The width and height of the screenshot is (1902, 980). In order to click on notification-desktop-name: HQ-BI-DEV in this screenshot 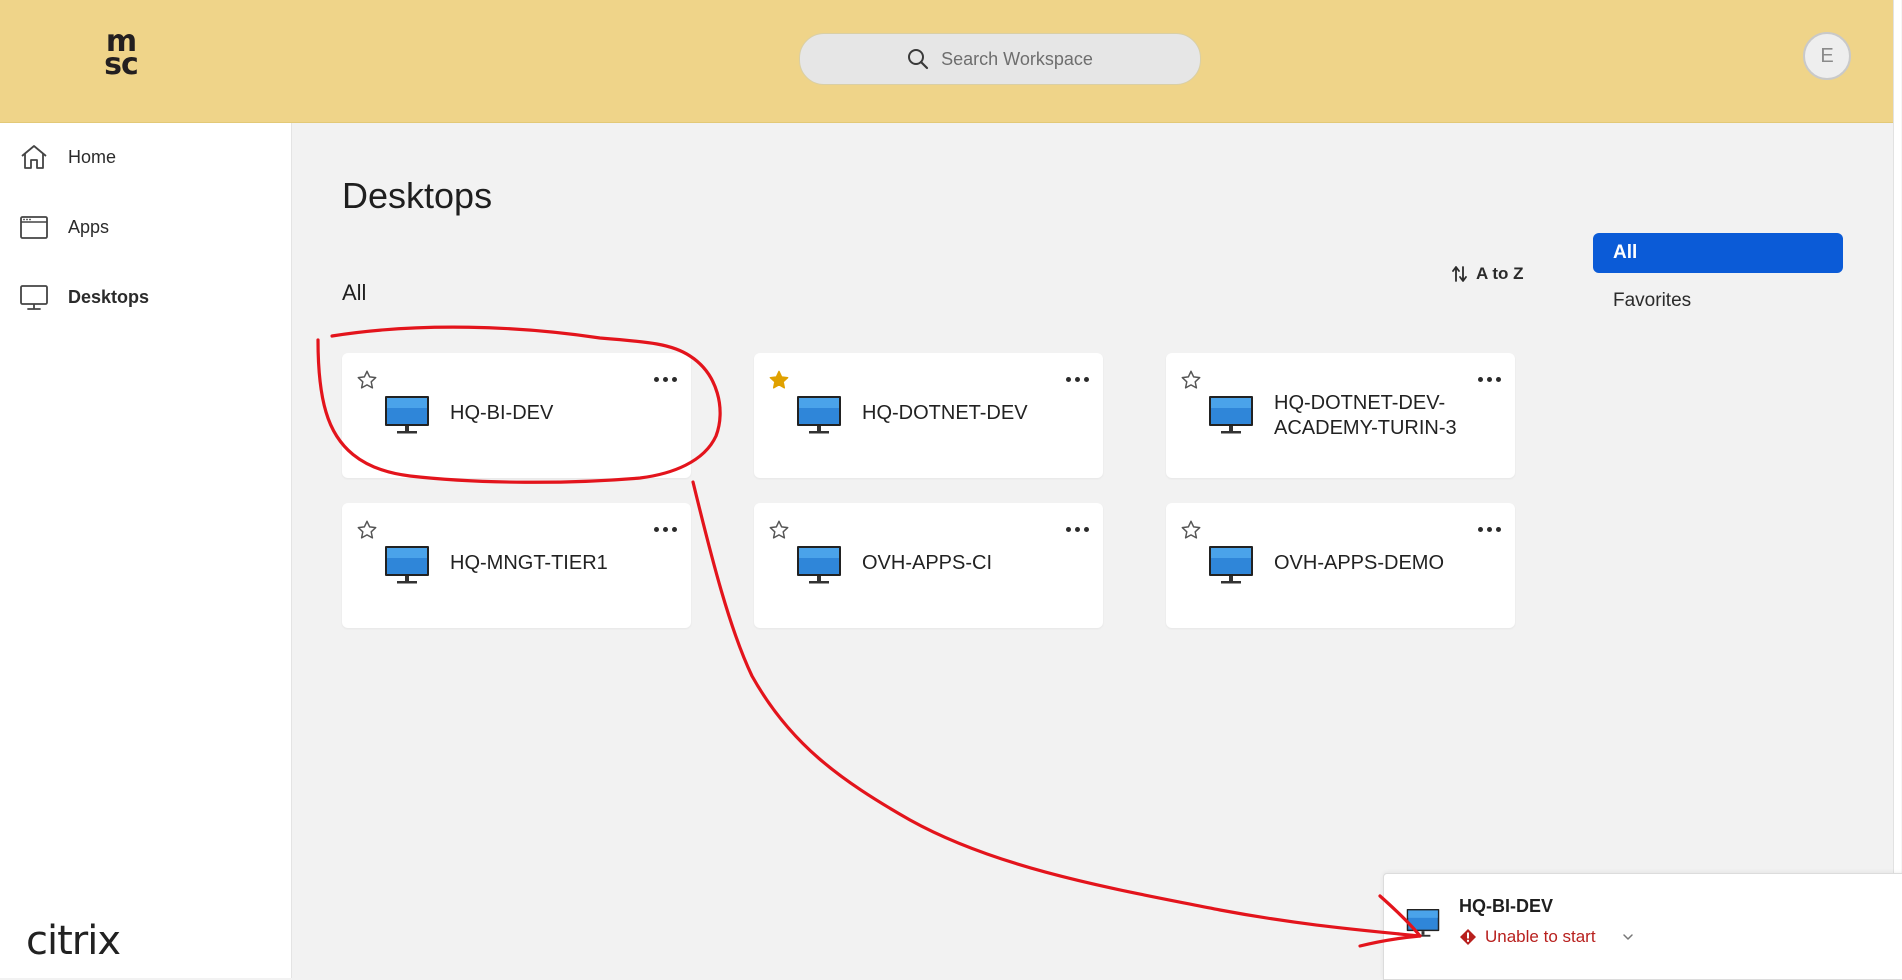, I will do `click(1506, 906)`.